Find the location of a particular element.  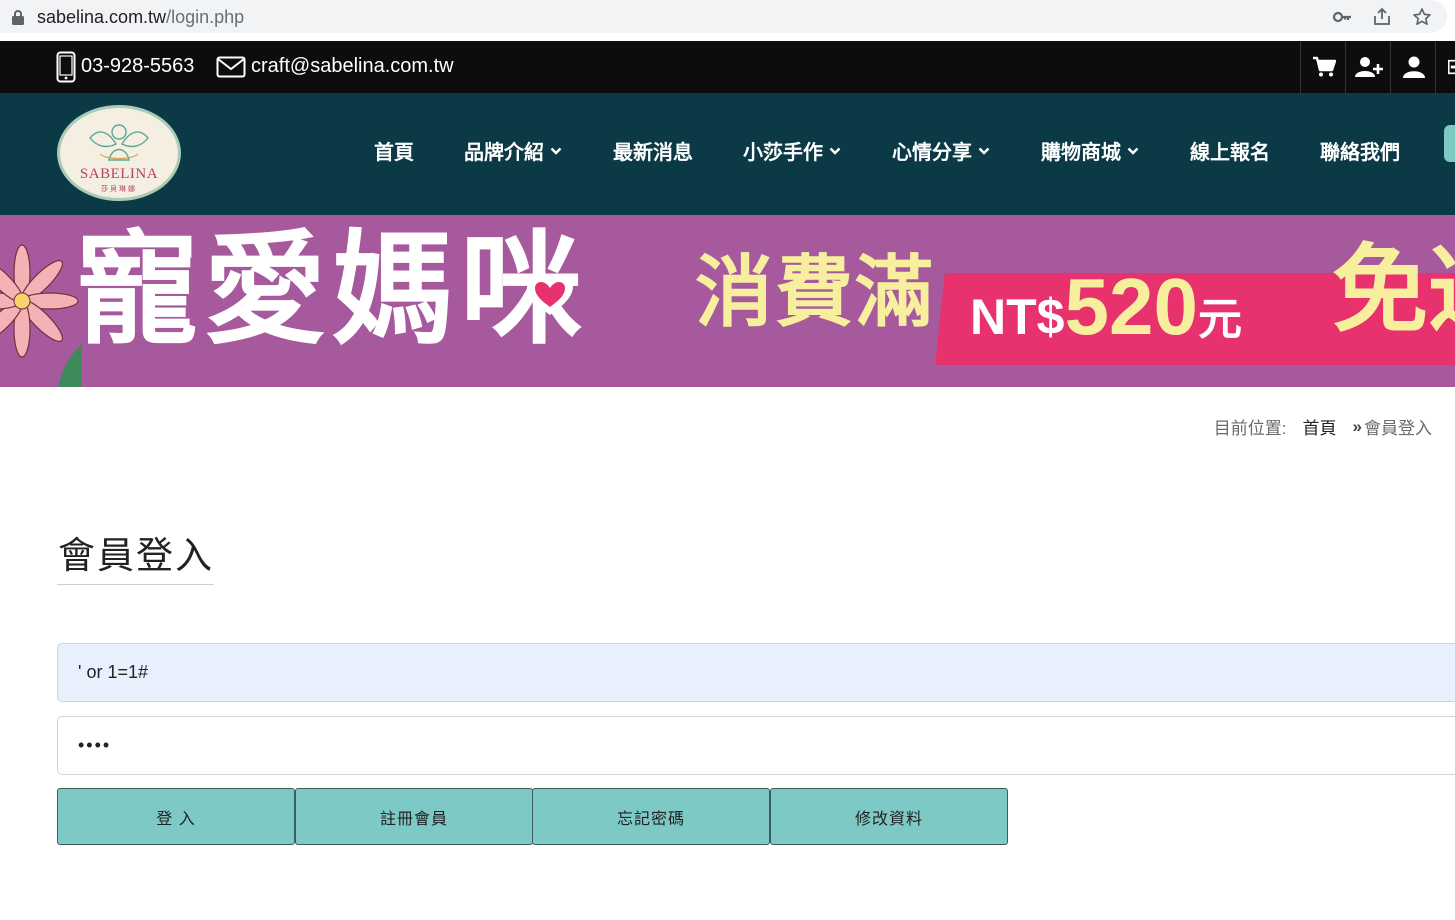

star-icon is located at coordinates (1422, 17).